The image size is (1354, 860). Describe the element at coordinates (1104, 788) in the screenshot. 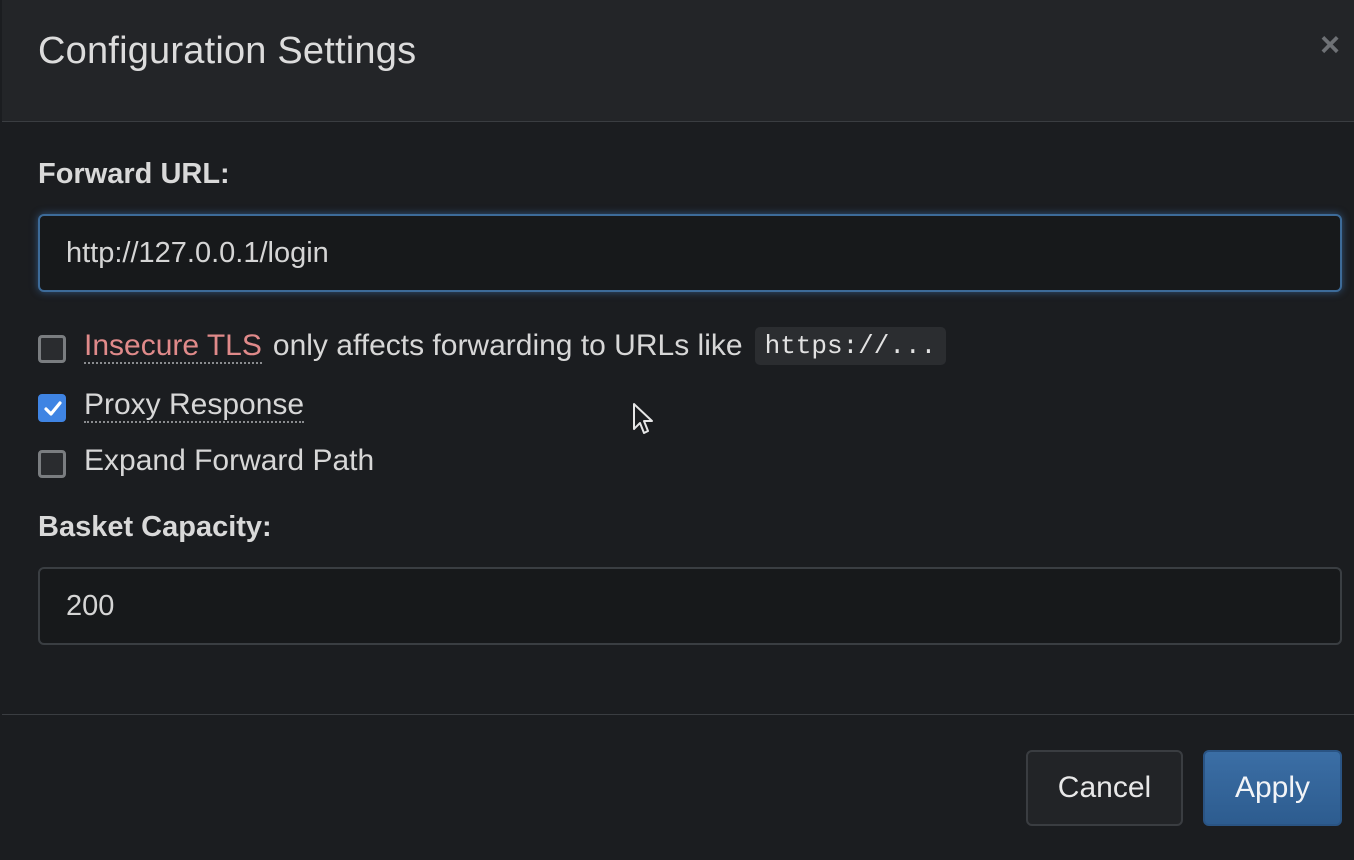

I see `cancel-button: Cancel` at that location.